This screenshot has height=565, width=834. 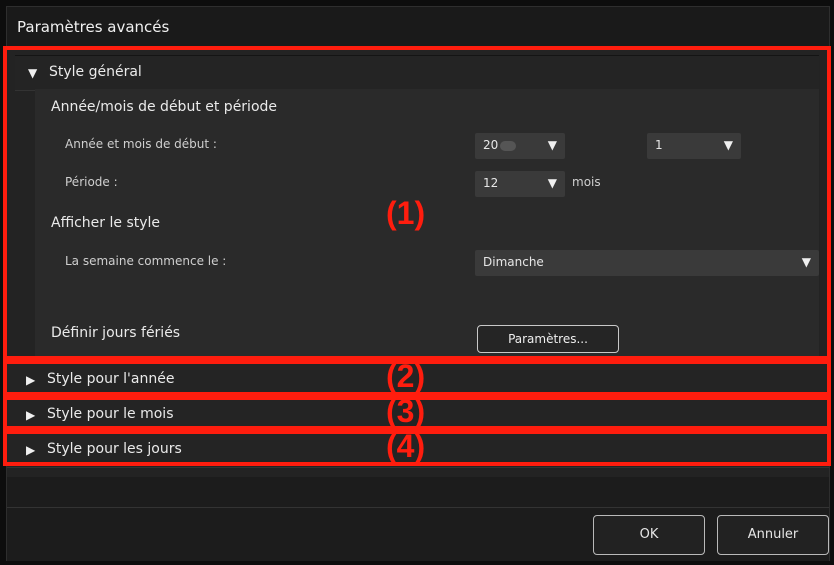 I want to click on annotation-label-1: (1), so click(x=406, y=213).